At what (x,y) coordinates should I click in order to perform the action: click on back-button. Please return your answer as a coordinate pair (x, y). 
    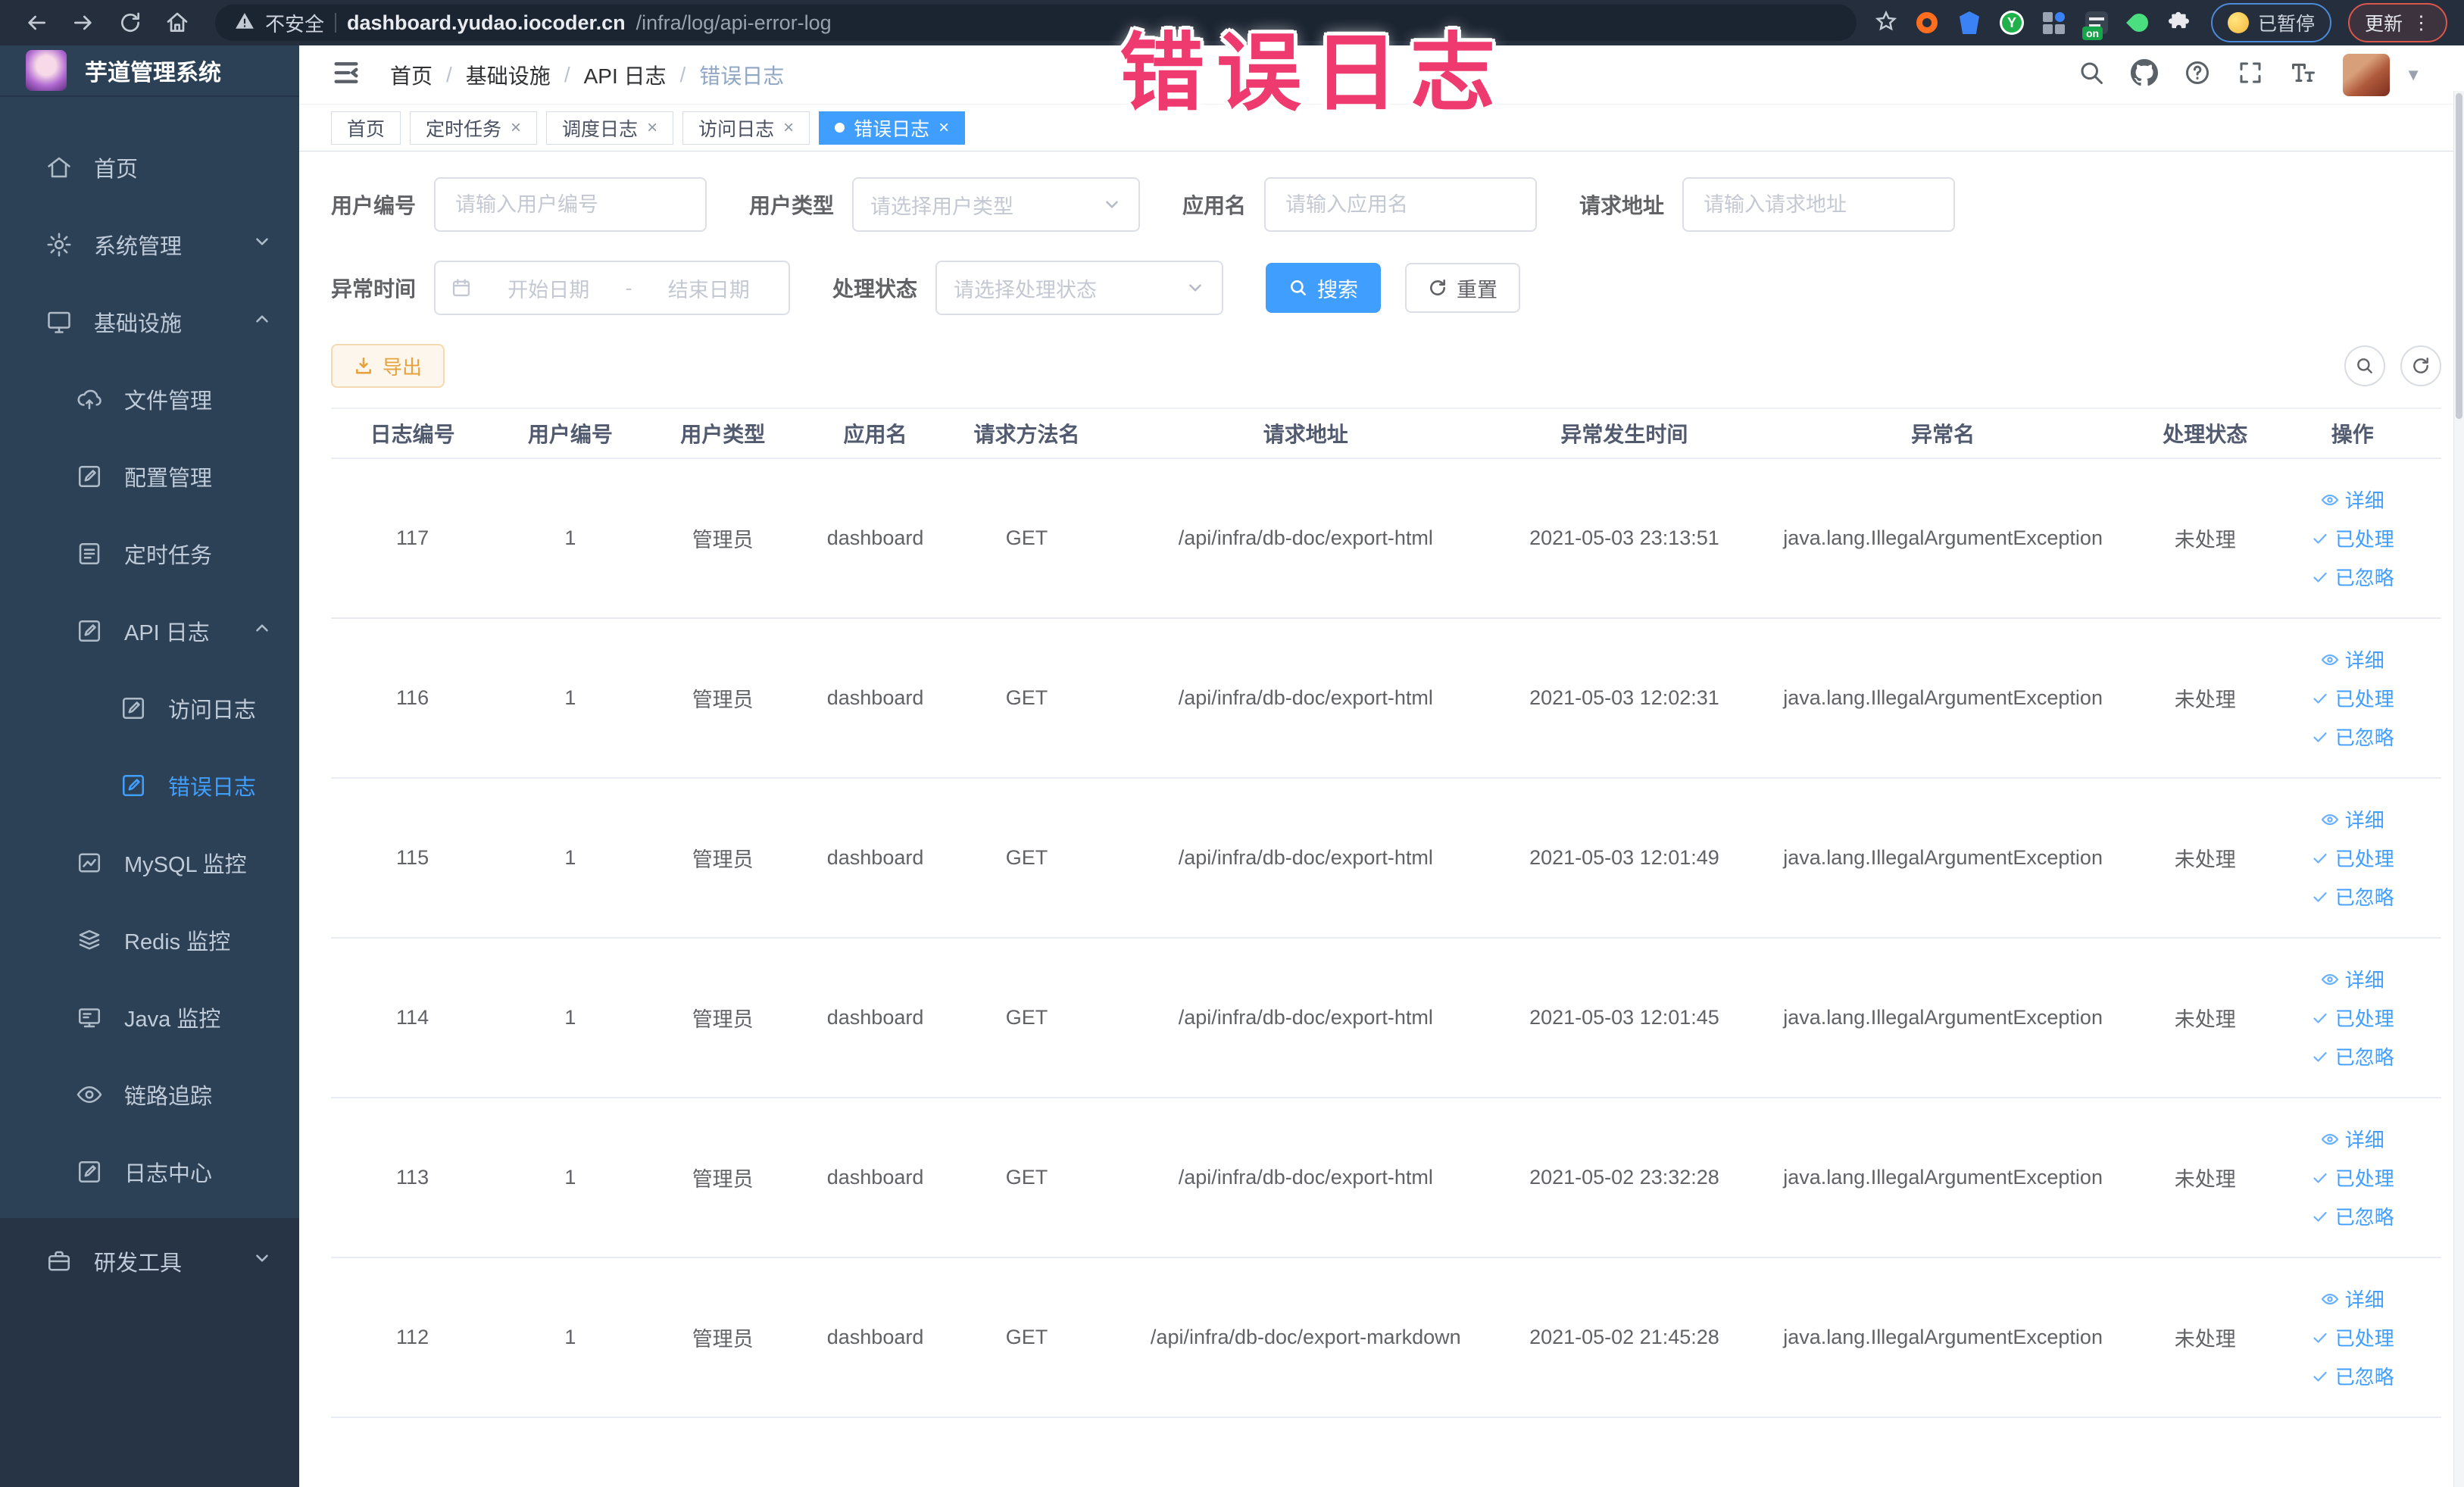
    Looking at the image, I should click on (36, 22).